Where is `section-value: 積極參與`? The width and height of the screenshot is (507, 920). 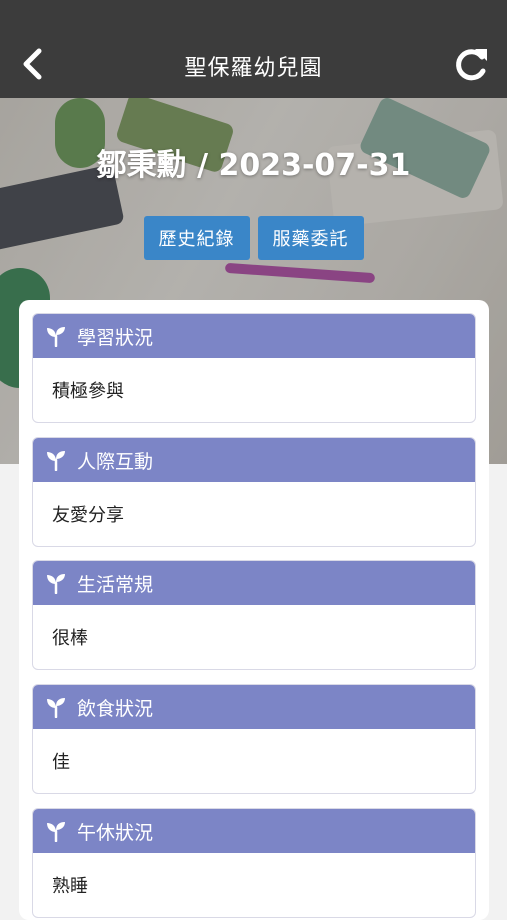
section-value: 積極參與 is located at coordinates (88, 391).